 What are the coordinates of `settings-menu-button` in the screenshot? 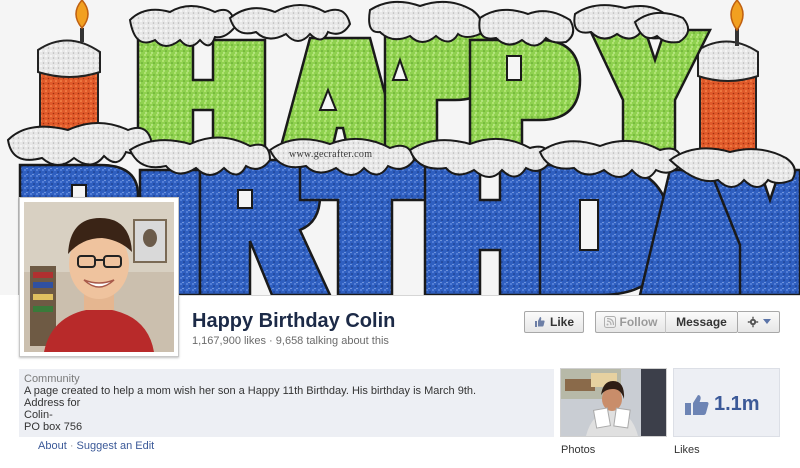 It's located at (759, 322).